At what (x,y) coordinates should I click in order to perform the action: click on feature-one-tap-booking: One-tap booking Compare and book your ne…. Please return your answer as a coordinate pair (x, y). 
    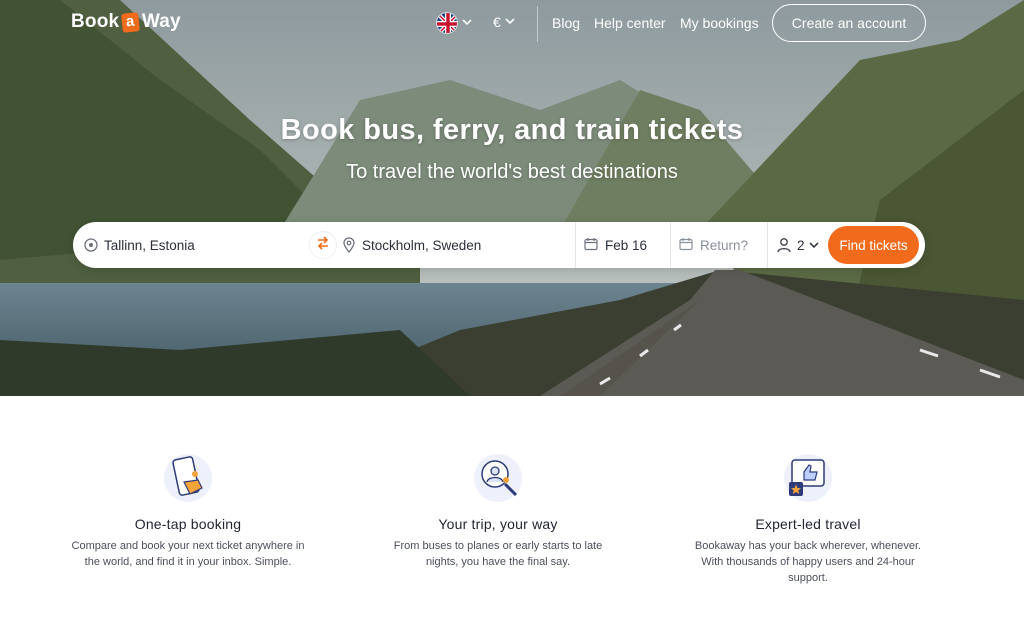
    Looking at the image, I should click on (188, 511).